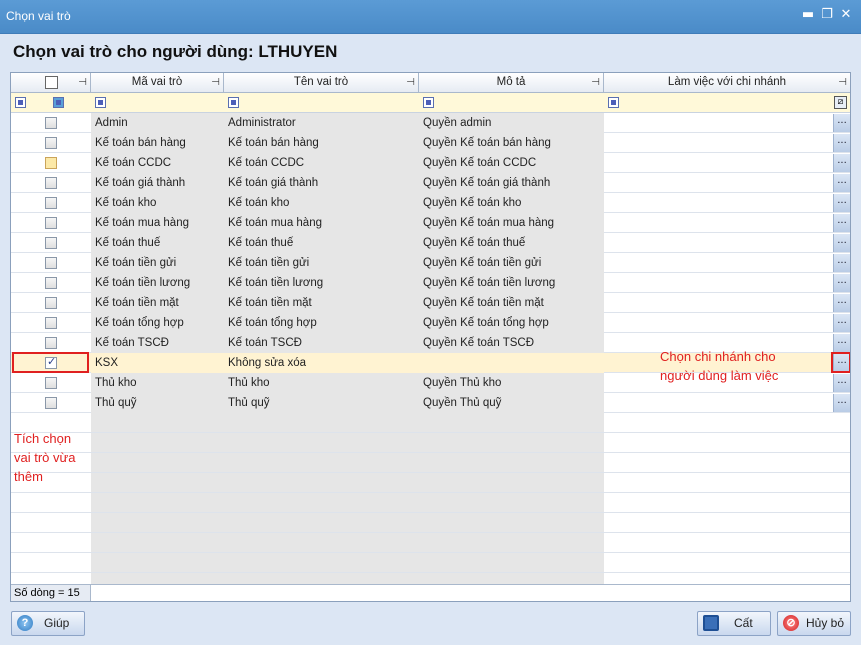  I want to click on header-name: Tên vai trò ⊣, so click(321, 83).